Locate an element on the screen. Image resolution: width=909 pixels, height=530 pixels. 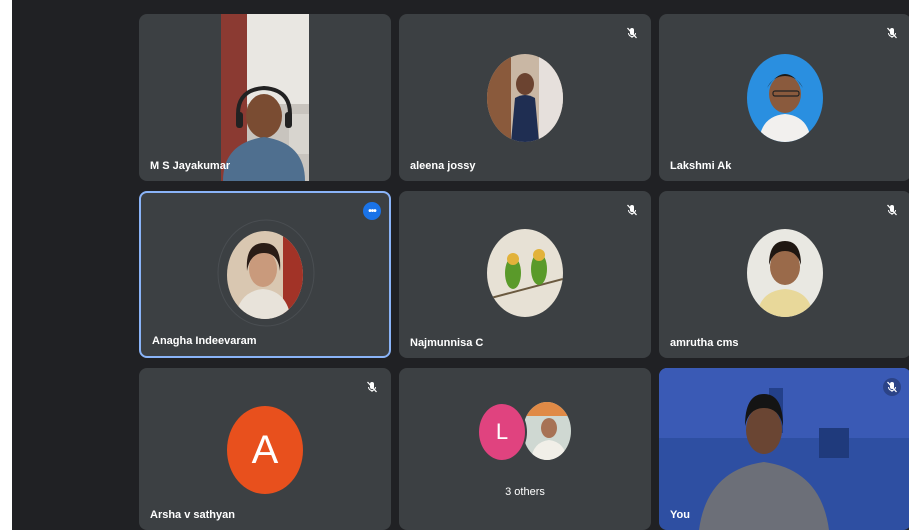
participant-name: Anagha Indeevaram is located at coordinates (204, 341).